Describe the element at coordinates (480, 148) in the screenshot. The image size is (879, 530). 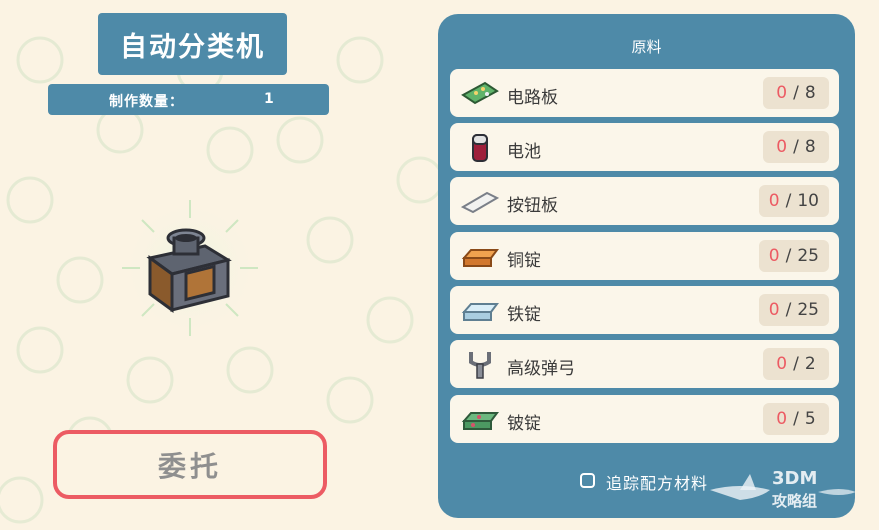
I see `battery-icon` at that location.